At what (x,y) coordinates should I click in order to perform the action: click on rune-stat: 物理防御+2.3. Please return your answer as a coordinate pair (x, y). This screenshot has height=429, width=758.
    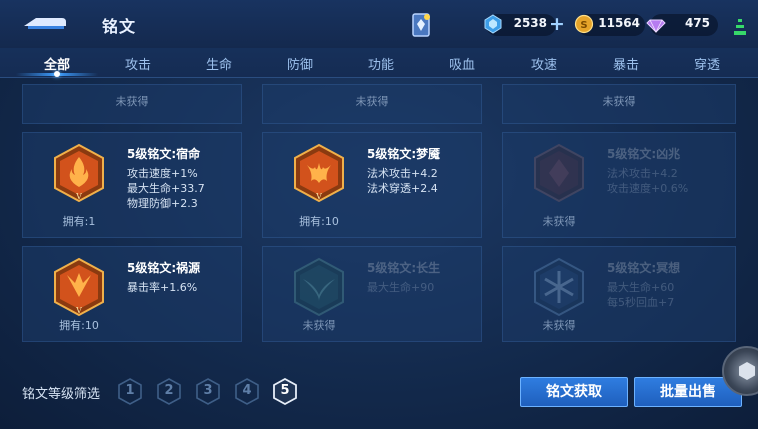
    Looking at the image, I should click on (162, 203).